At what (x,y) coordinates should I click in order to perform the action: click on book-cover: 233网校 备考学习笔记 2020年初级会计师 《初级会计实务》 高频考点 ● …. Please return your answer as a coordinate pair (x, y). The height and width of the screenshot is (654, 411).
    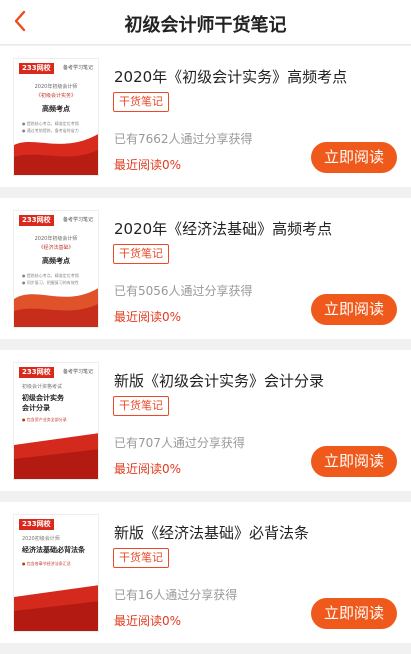
    Looking at the image, I should click on (56, 117).